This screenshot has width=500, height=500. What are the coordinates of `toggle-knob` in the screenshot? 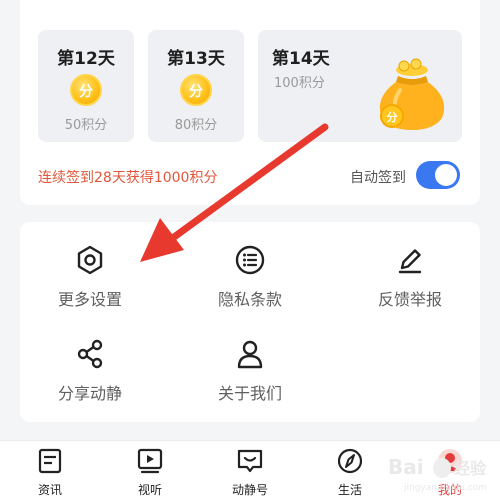 It's located at (446, 175).